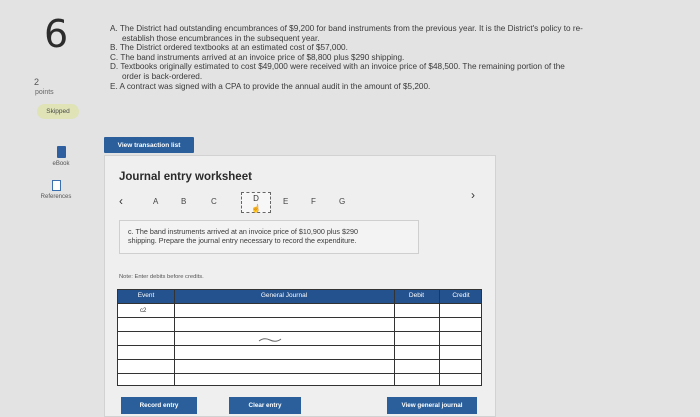 This screenshot has height=417, width=700. I want to click on points-label: points, so click(44, 92).